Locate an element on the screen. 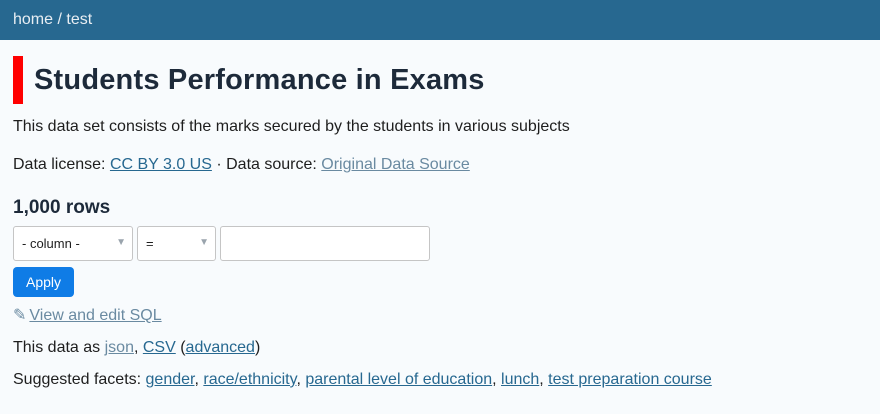 The height and width of the screenshot is (414, 880). column-select: - column - ▼ is located at coordinates (73, 243).